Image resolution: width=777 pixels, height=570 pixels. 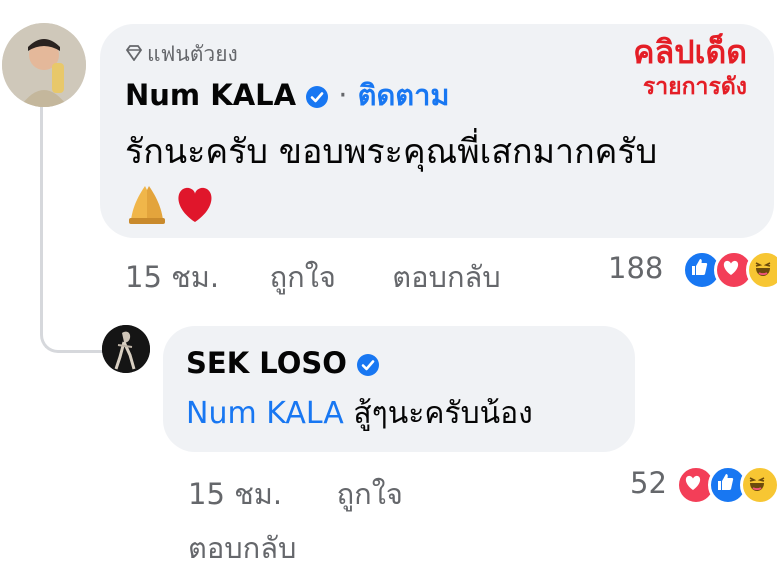 I want to click on reply-actions: 15 ชม. ถูกใจ, so click(x=295, y=494).